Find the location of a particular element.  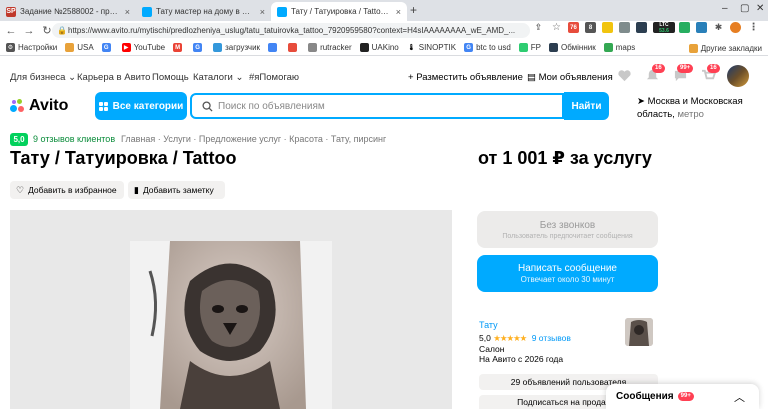

location-selector: ➤ Москва и Московская область, метро is located at coordinates (701, 108).